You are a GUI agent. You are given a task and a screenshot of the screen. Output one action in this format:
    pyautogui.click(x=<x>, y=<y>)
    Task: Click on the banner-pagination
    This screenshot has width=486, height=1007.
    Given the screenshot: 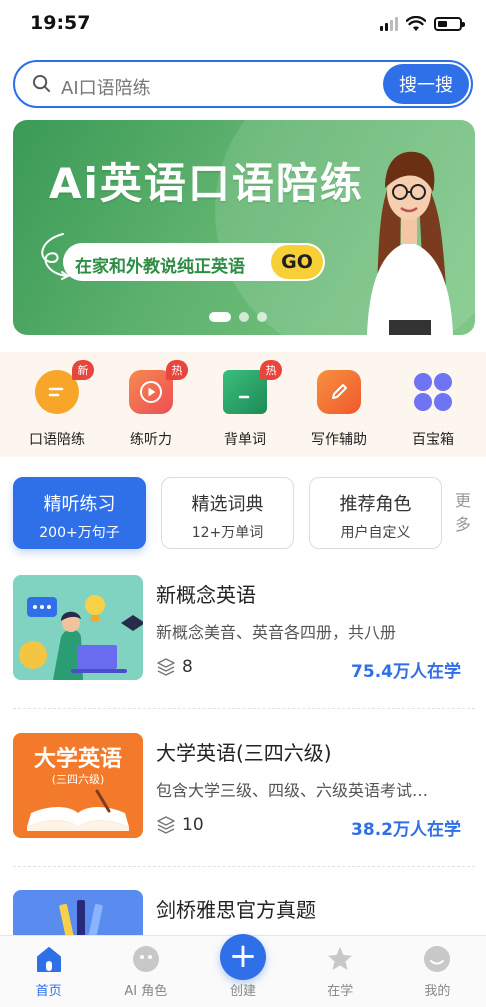 What is the action you would take?
    pyautogui.click(x=238, y=317)
    